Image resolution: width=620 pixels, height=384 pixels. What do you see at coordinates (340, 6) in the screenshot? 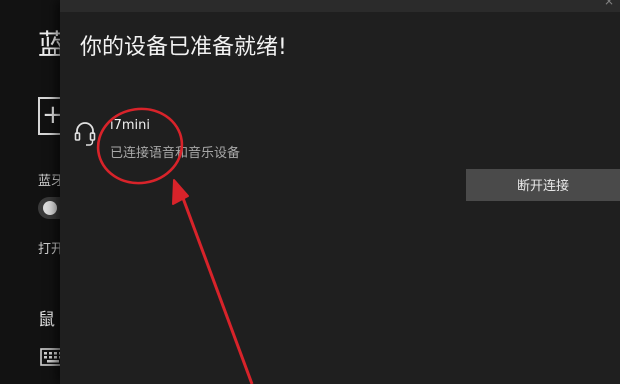
I see `dialog-titlebar: ×` at bounding box center [340, 6].